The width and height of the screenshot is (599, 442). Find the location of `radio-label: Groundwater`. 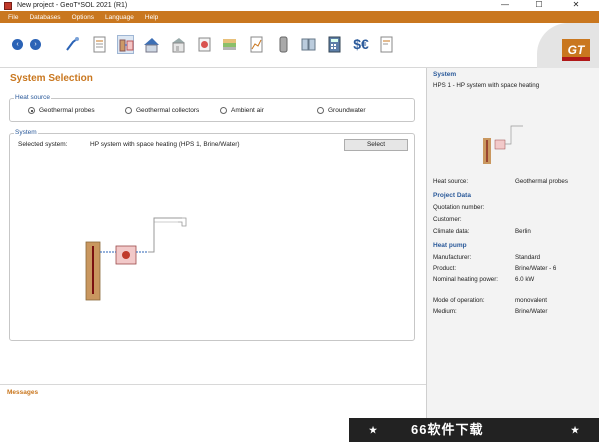

radio-label: Groundwater is located at coordinates (347, 110).